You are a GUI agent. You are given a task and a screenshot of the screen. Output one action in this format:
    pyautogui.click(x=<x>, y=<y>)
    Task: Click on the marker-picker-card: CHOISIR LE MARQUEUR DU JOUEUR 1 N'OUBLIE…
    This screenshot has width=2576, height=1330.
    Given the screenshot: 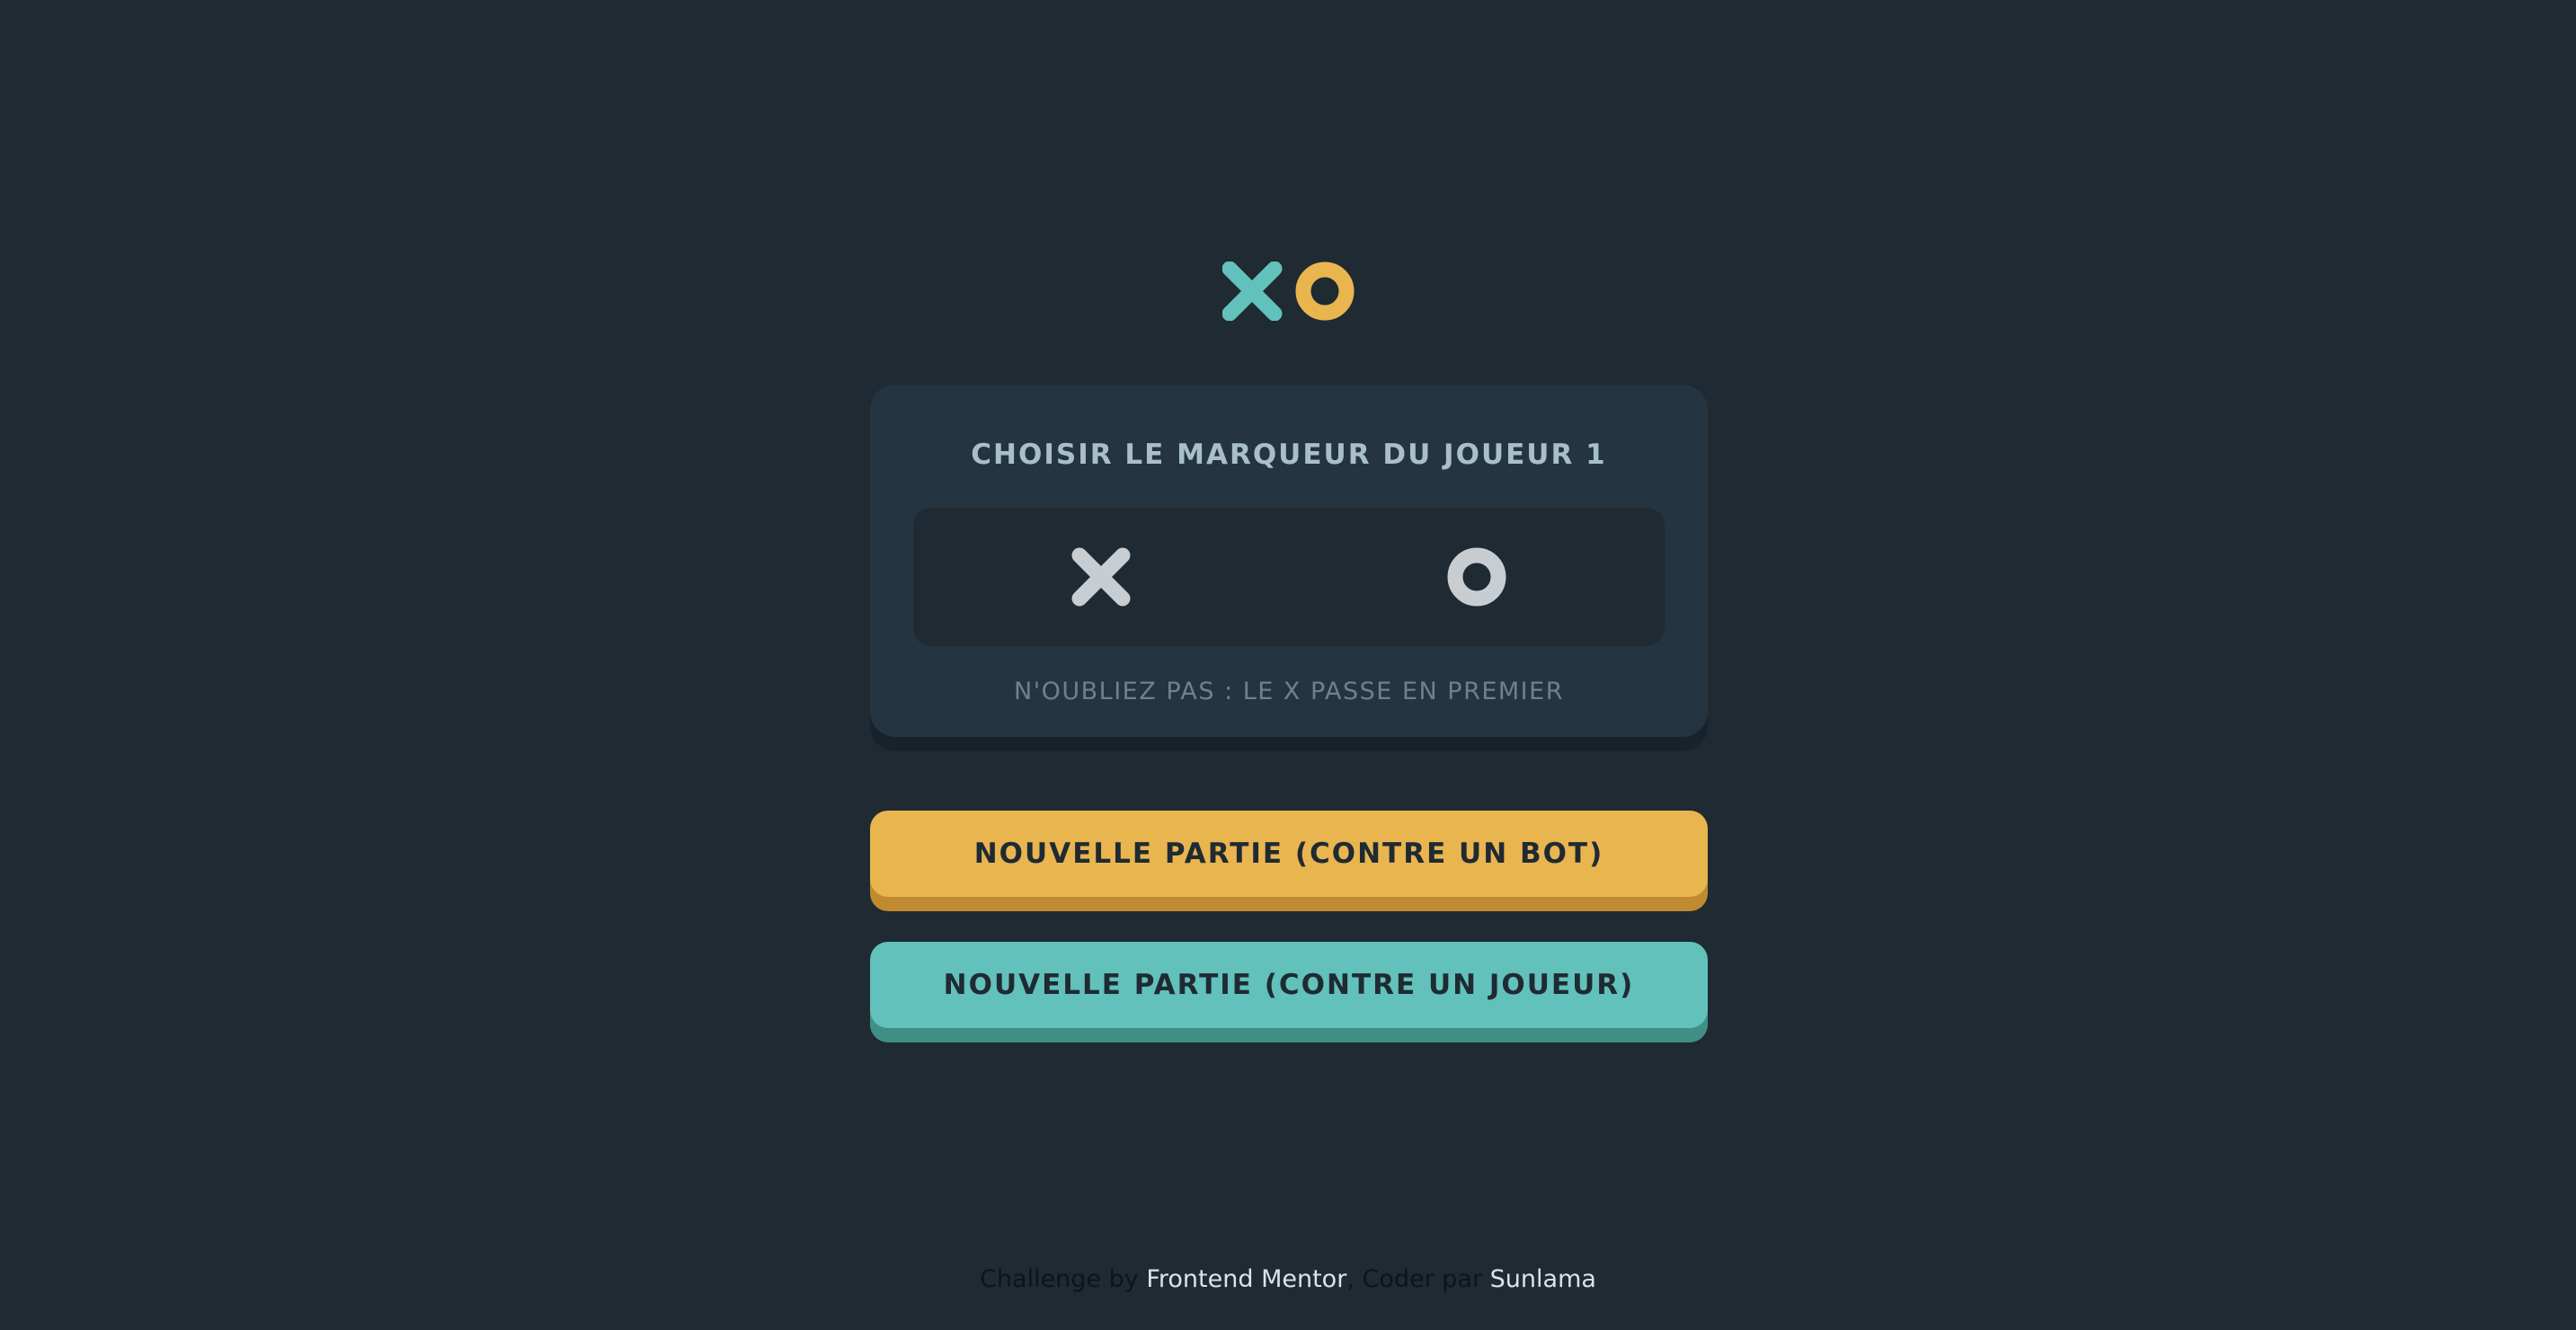 What is the action you would take?
    pyautogui.click(x=1289, y=561)
    